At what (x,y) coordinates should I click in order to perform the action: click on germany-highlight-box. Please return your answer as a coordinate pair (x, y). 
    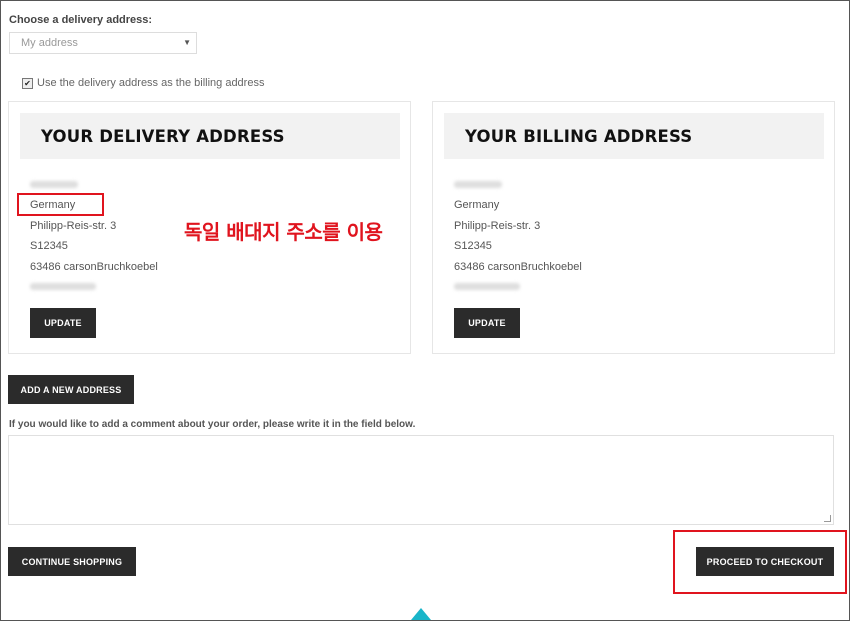
    Looking at the image, I should click on (60, 204).